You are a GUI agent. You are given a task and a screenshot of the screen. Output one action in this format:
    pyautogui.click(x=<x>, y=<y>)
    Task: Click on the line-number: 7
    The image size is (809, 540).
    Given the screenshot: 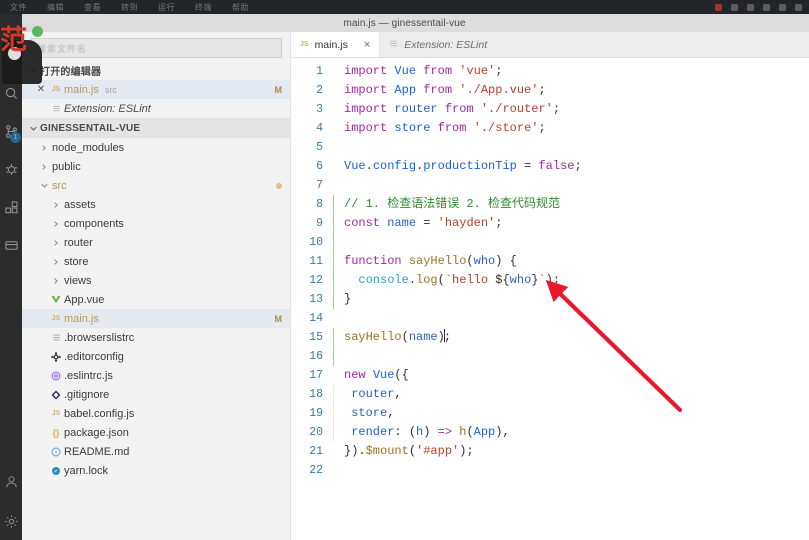 What is the action you would take?
    pyautogui.click(x=319, y=185)
    